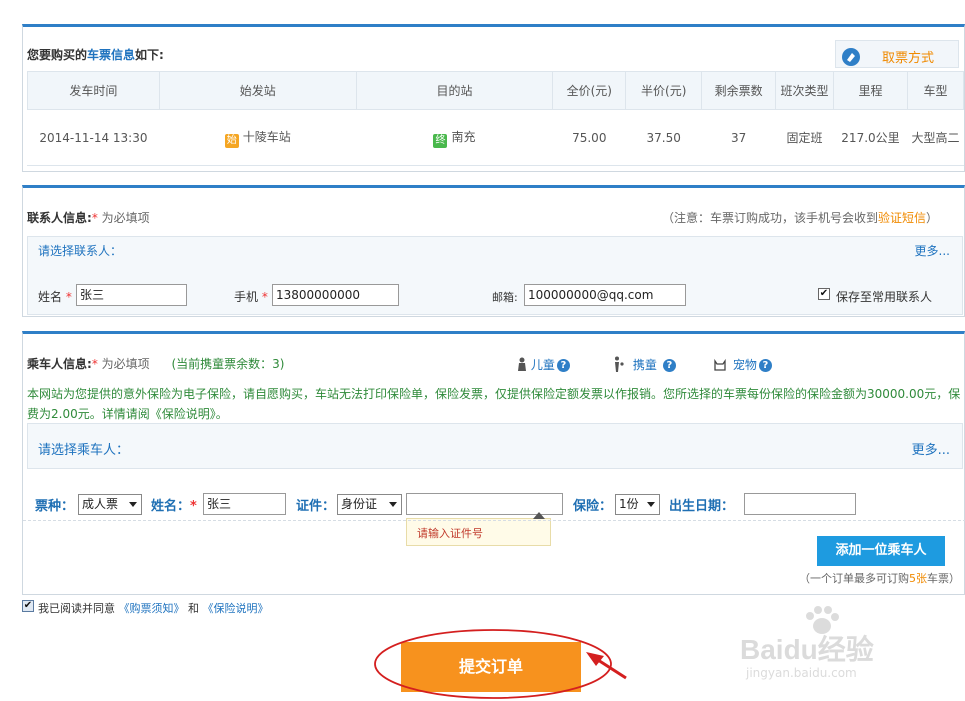 Image resolution: width=965 pixels, height=701 pixels. What do you see at coordinates (935, 90) in the screenshot?
I see `col-vehicle: 车型` at bounding box center [935, 90].